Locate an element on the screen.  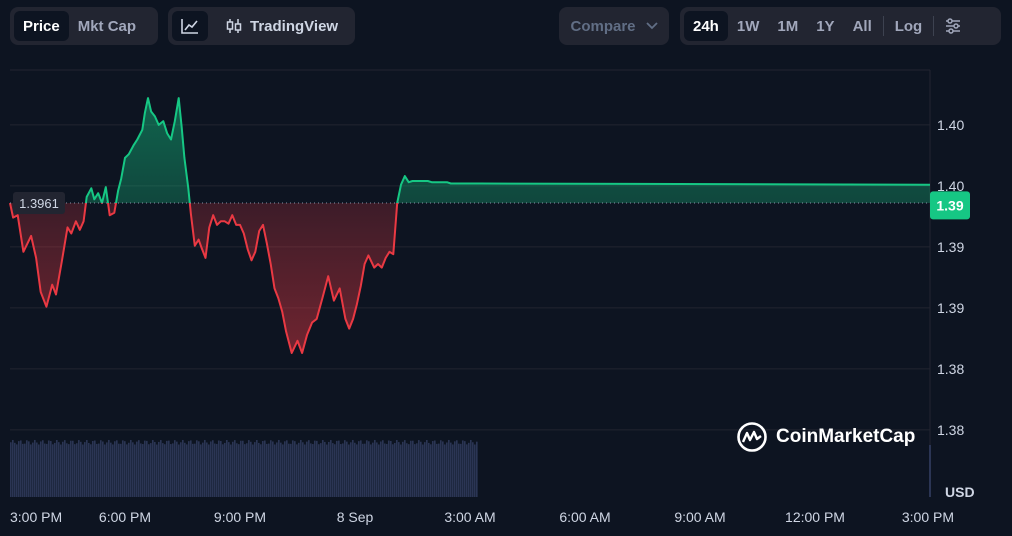
y-tick-label: 1.40 is located at coordinates (950, 125).